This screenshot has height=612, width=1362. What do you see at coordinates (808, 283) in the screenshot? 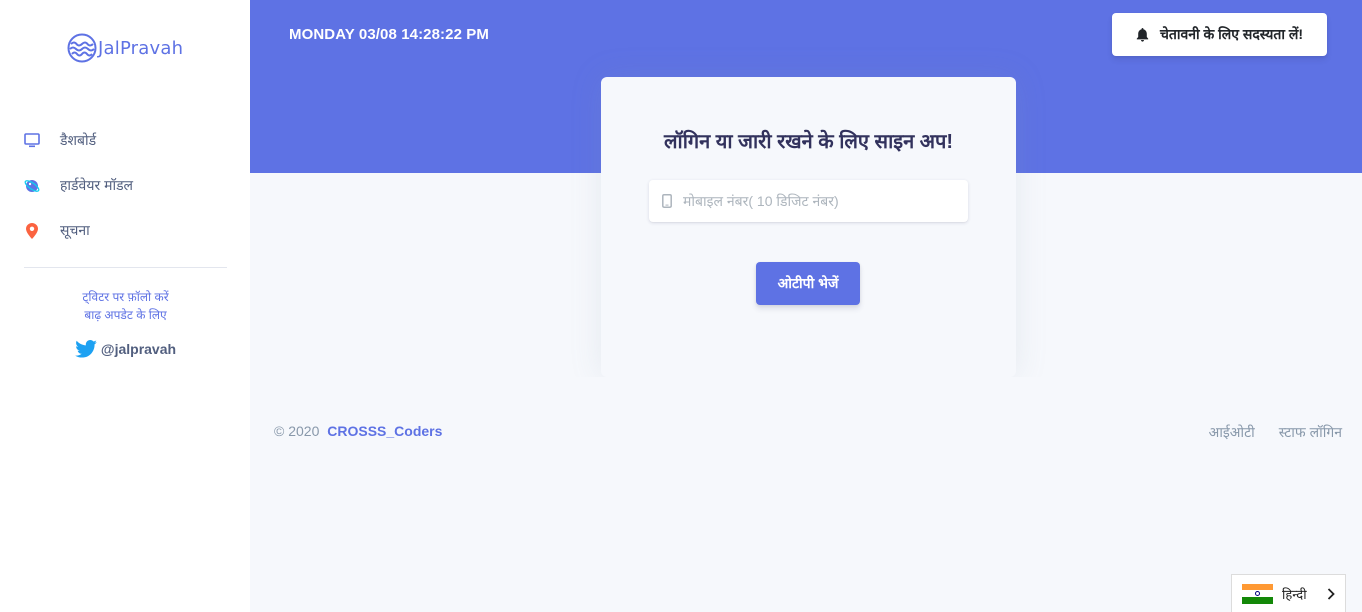
I see `send-otp-button: ओटीपी भेजें` at bounding box center [808, 283].